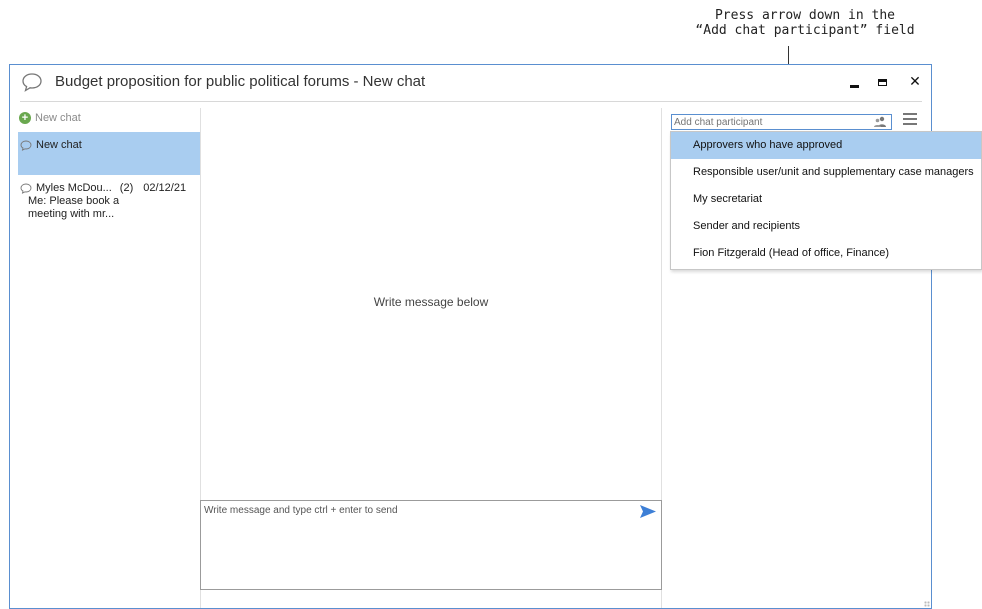 The image size is (982, 609). I want to click on dropdown-option: My secretariat, so click(826, 199).